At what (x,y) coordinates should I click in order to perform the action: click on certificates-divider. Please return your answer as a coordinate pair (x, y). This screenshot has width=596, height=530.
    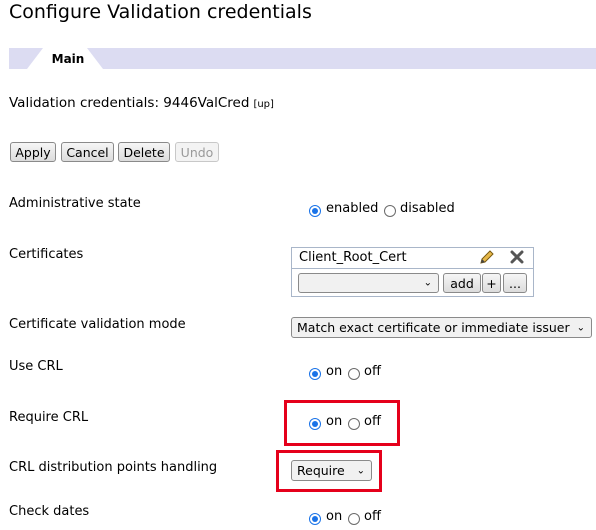
    Looking at the image, I should click on (412, 268).